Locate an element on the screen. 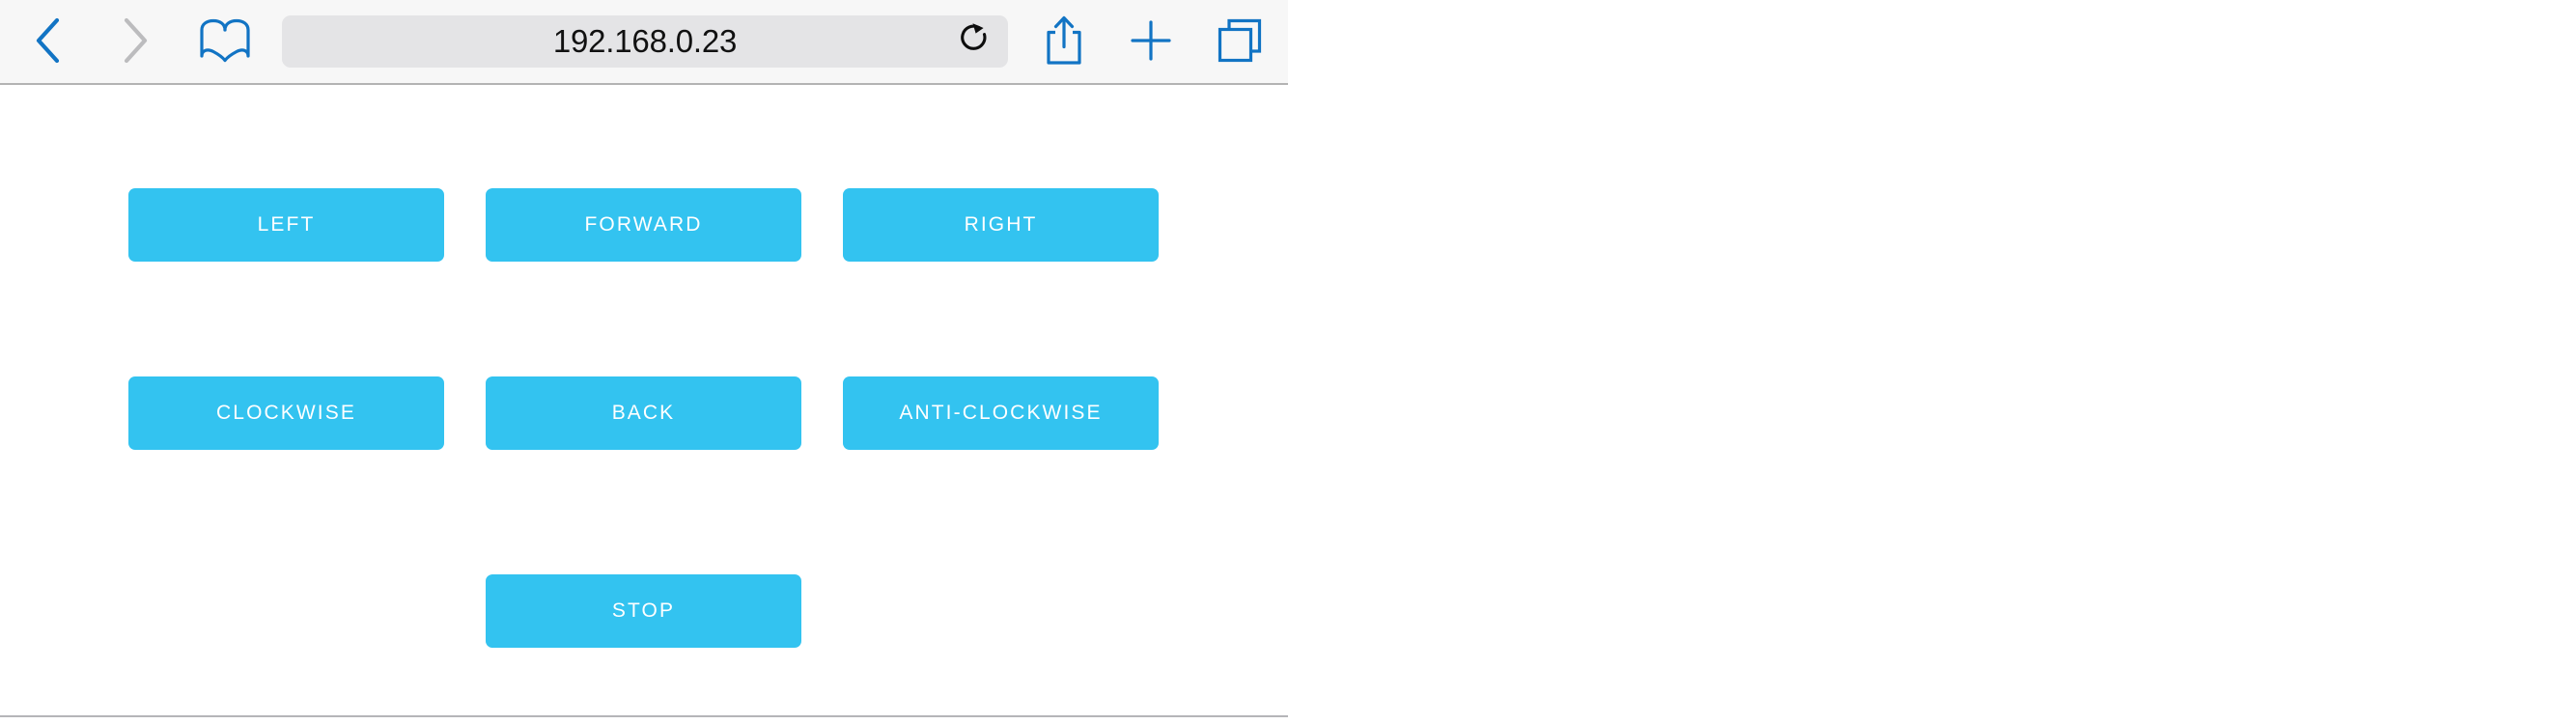 This screenshot has width=2576, height=724. tabs-button is located at coordinates (1240, 42).